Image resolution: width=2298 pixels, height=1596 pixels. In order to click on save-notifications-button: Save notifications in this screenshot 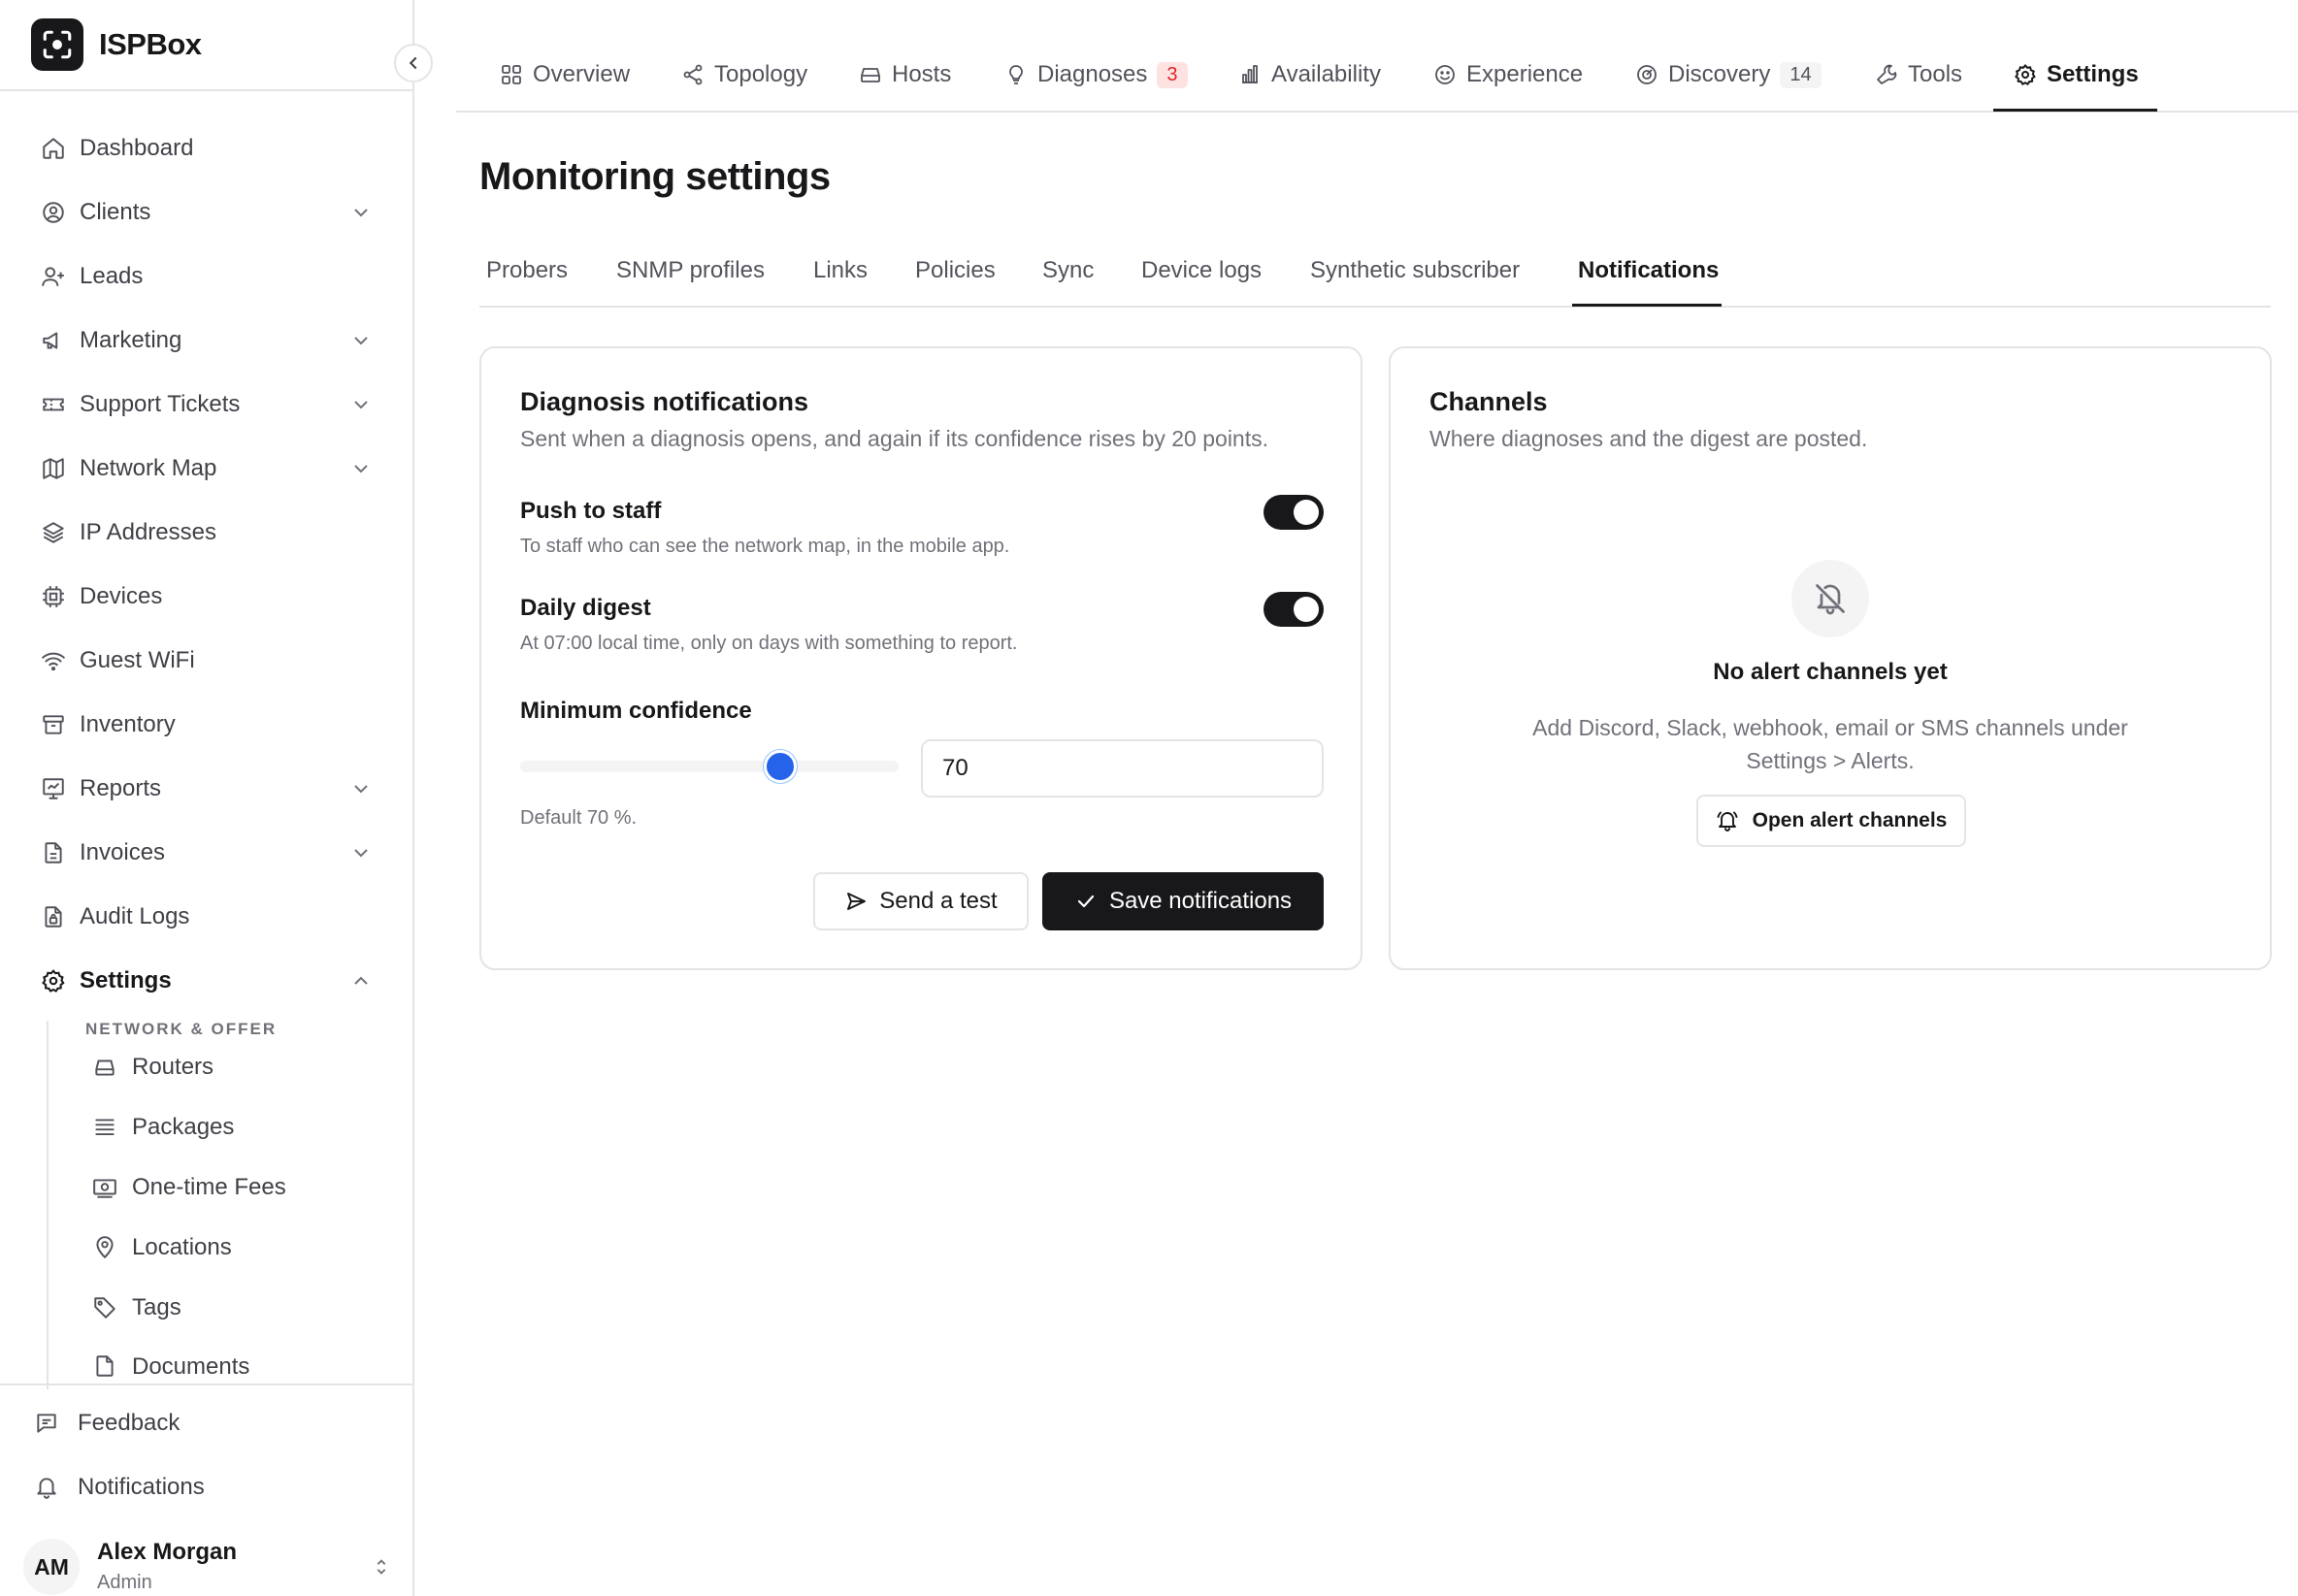, I will do `click(1183, 901)`.